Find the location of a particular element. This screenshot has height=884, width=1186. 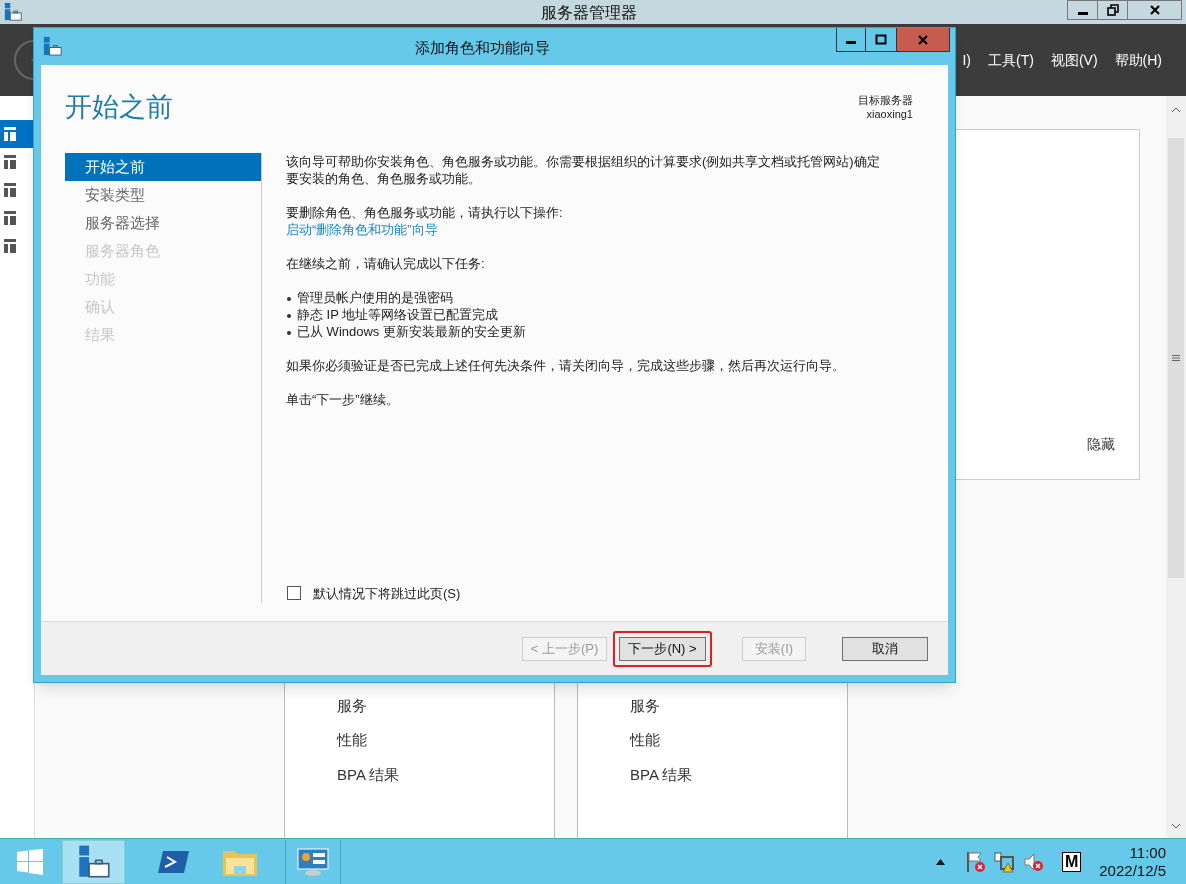

instruction-text: 在继续之前，请确认完成以下任务: is located at coordinates (386, 263).